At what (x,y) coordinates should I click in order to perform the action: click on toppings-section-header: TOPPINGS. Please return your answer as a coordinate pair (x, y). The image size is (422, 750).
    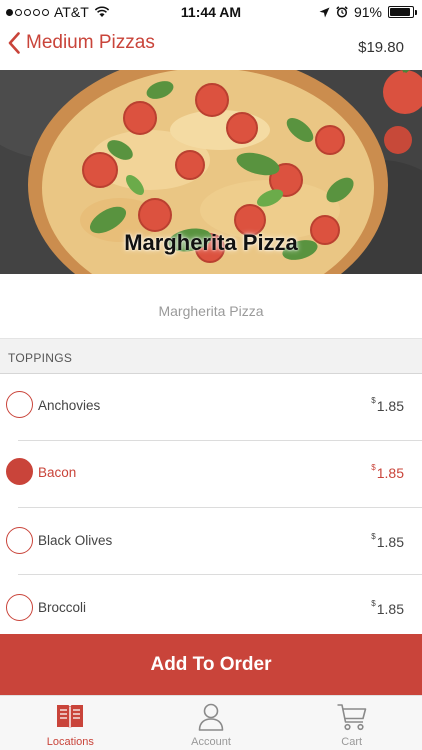
    Looking at the image, I should click on (211, 356).